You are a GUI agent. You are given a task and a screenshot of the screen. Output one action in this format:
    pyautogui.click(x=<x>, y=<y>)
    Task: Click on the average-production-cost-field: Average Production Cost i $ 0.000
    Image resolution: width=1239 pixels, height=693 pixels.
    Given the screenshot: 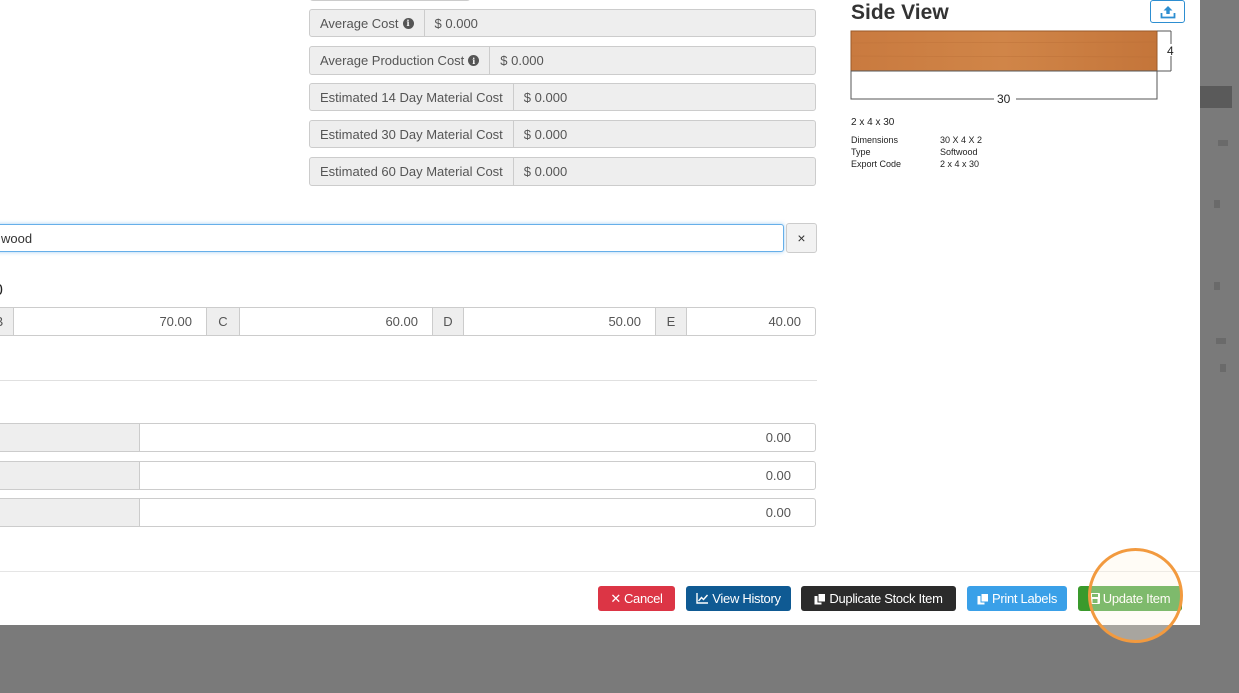 What is the action you would take?
    pyautogui.click(x=562, y=60)
    